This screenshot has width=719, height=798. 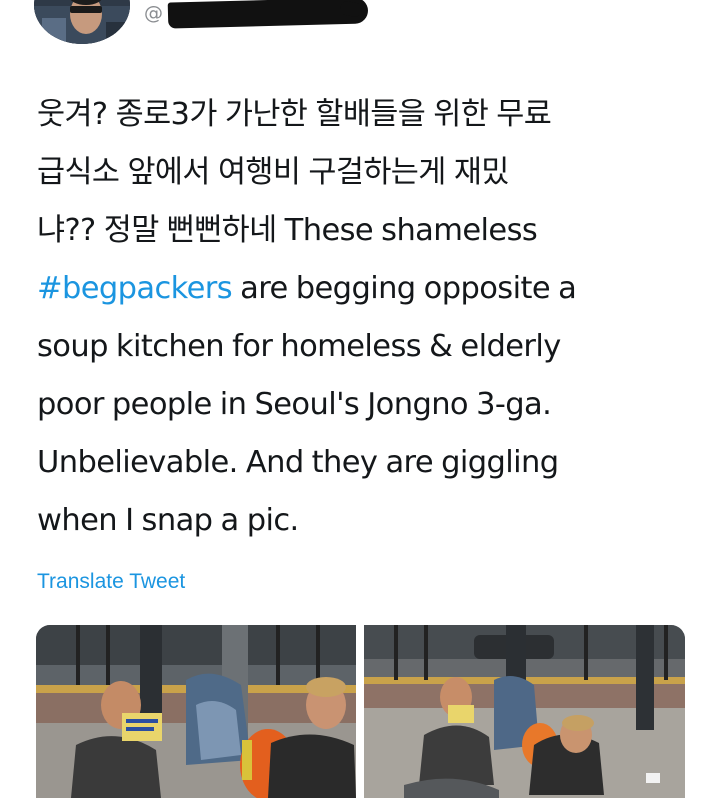 What do you see at coordinates (111, 582) in the screenshot?
I see `translate-tweet-link: Translate Tweet` at bounding box center [111, 582].